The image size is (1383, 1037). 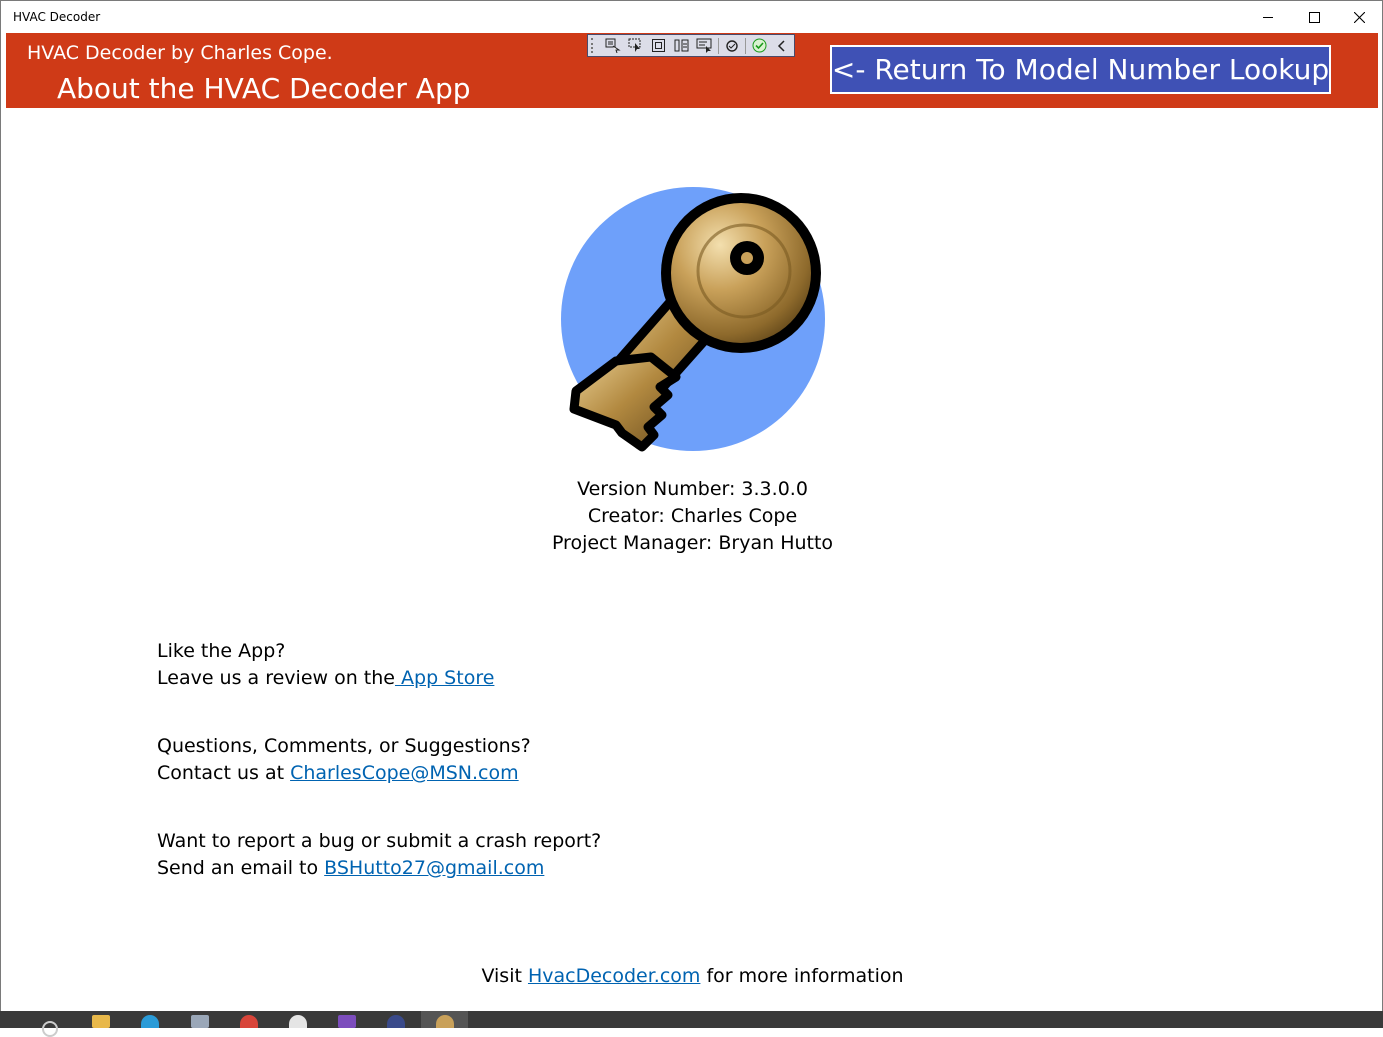 What do you see at coordinates (705, 45) in the screenshot?
I see `preview-selection-icon` at bounding box center [705, 45].